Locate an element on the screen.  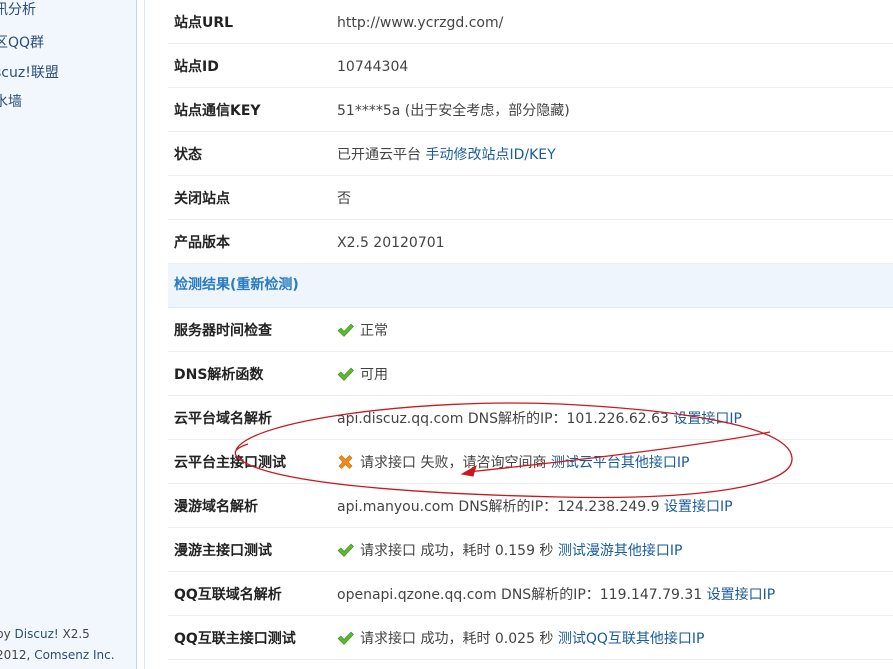
row-label: 产品版本 is located at coordinates (202, 243).